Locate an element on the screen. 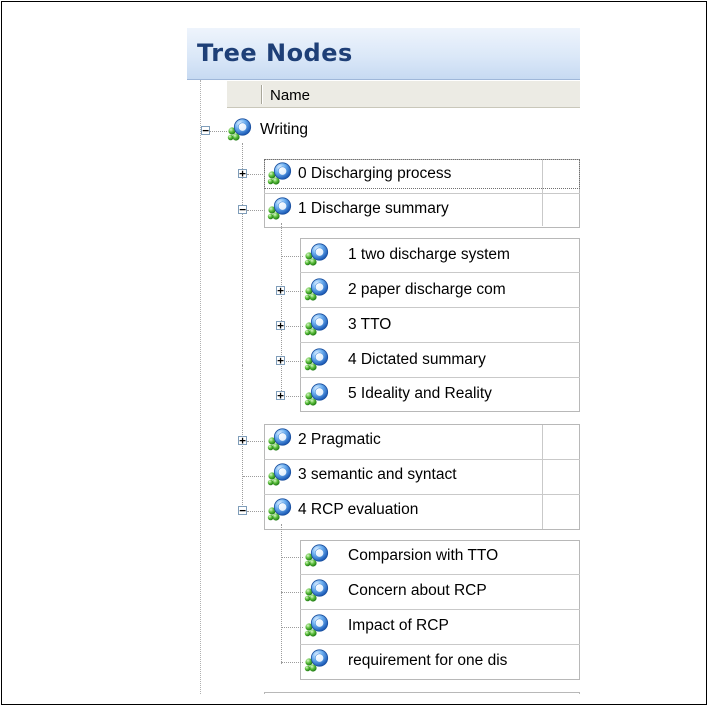 Image resolution: width=711 pixels, height=709 pixels. column-separator-highlight is located at coordinates (262, 94).